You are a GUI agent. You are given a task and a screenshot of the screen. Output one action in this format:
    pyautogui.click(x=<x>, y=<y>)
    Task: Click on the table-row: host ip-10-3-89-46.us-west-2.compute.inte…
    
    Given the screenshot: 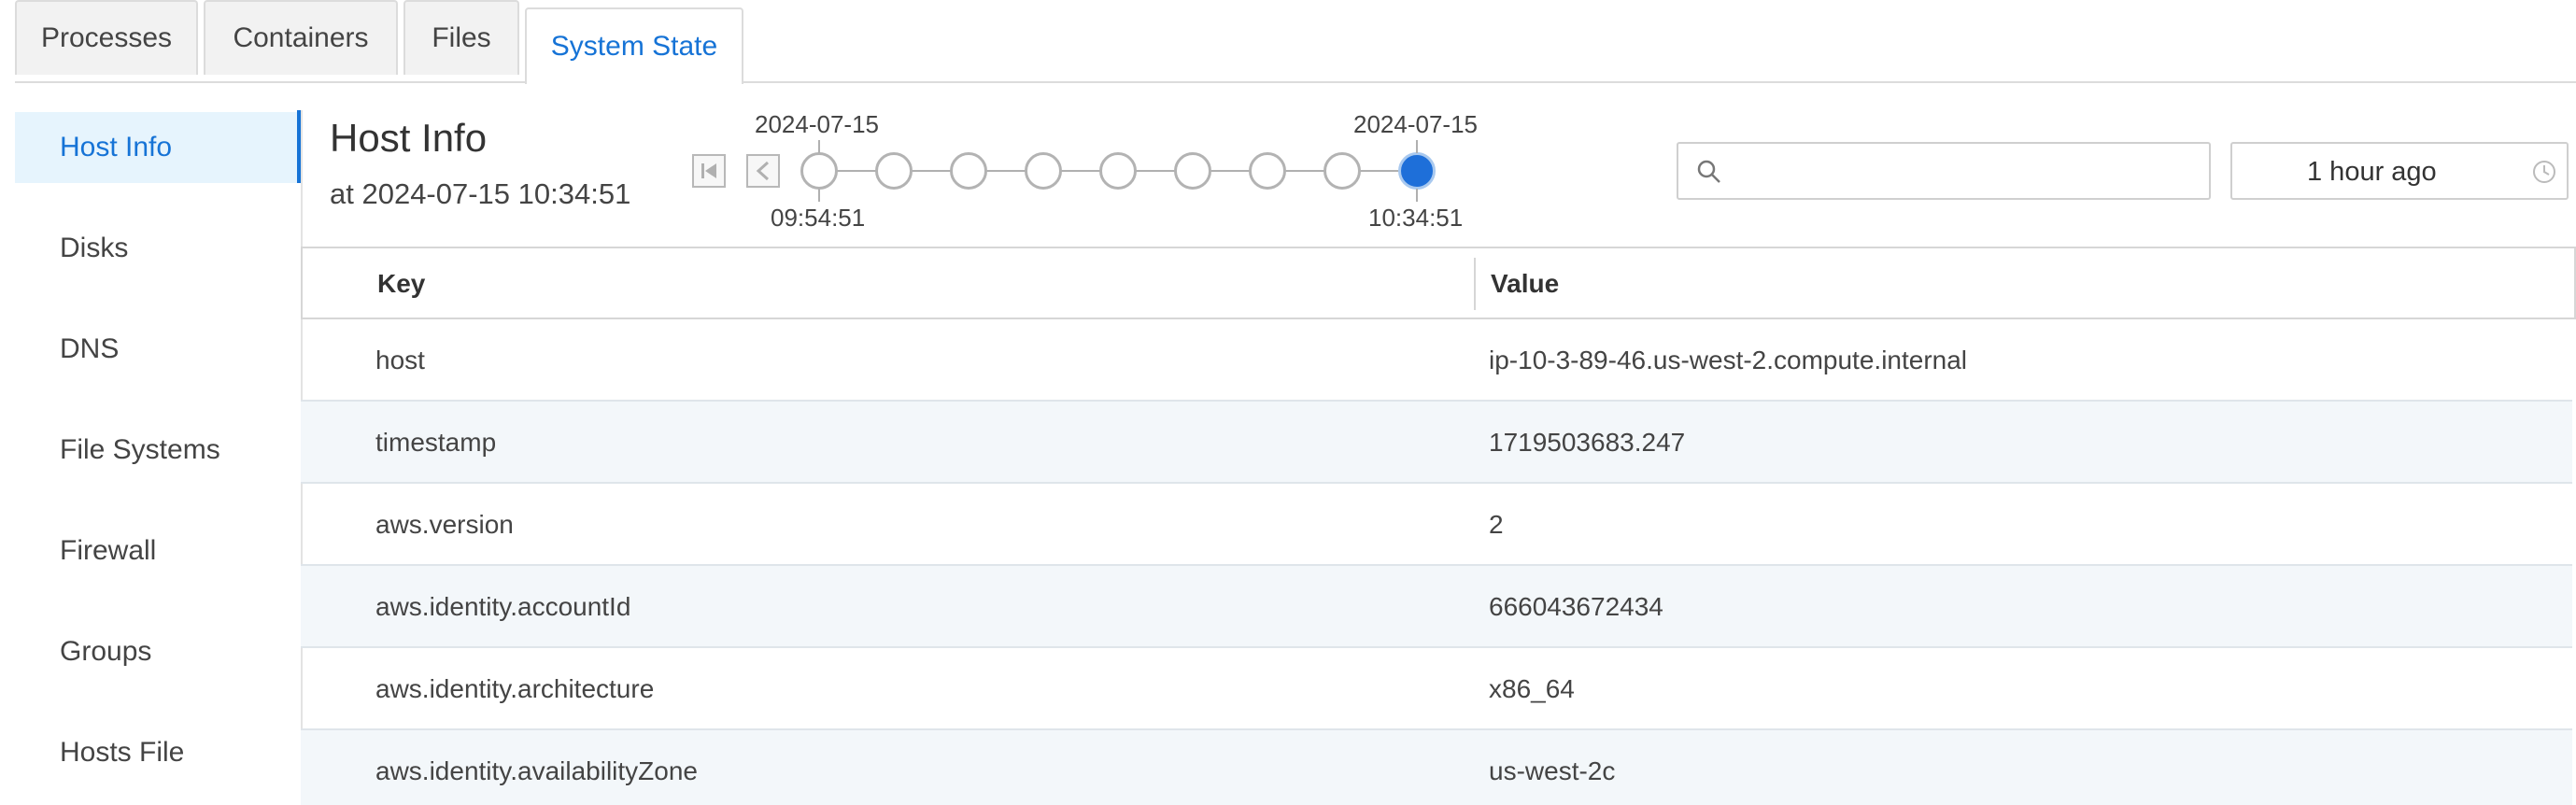 What is the action you would take?
    pyautogui.click(x=1436, y=360)
    